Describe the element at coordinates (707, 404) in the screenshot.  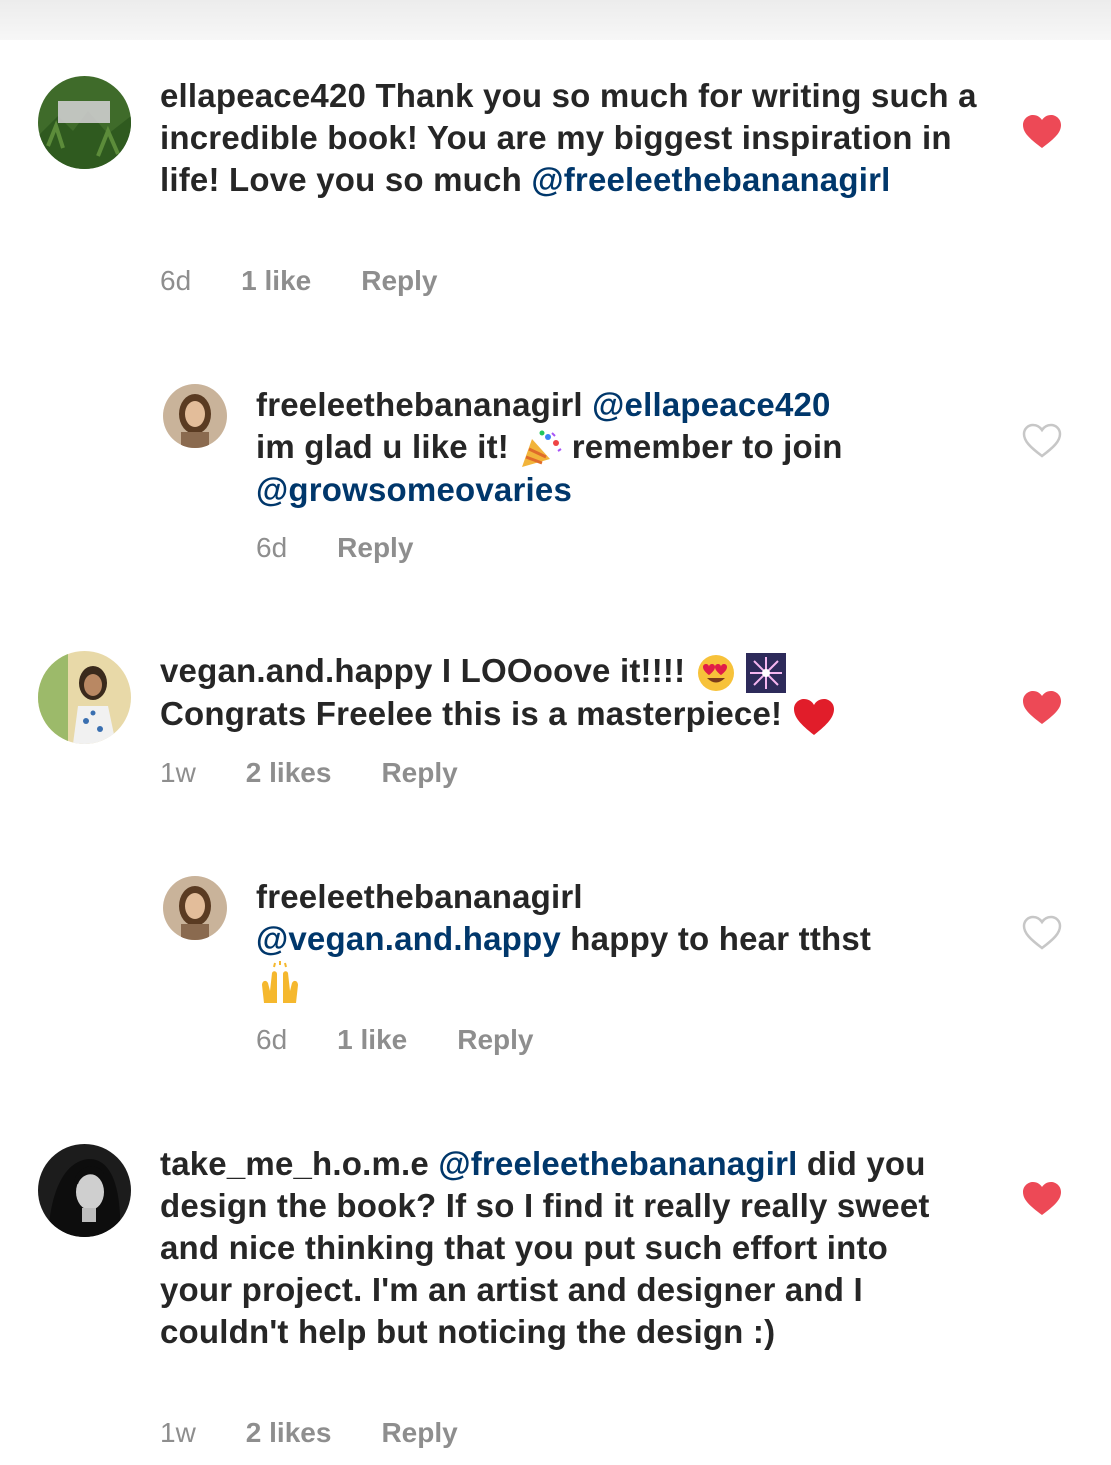
I see `mention-link: @ellapeace420` at that location.